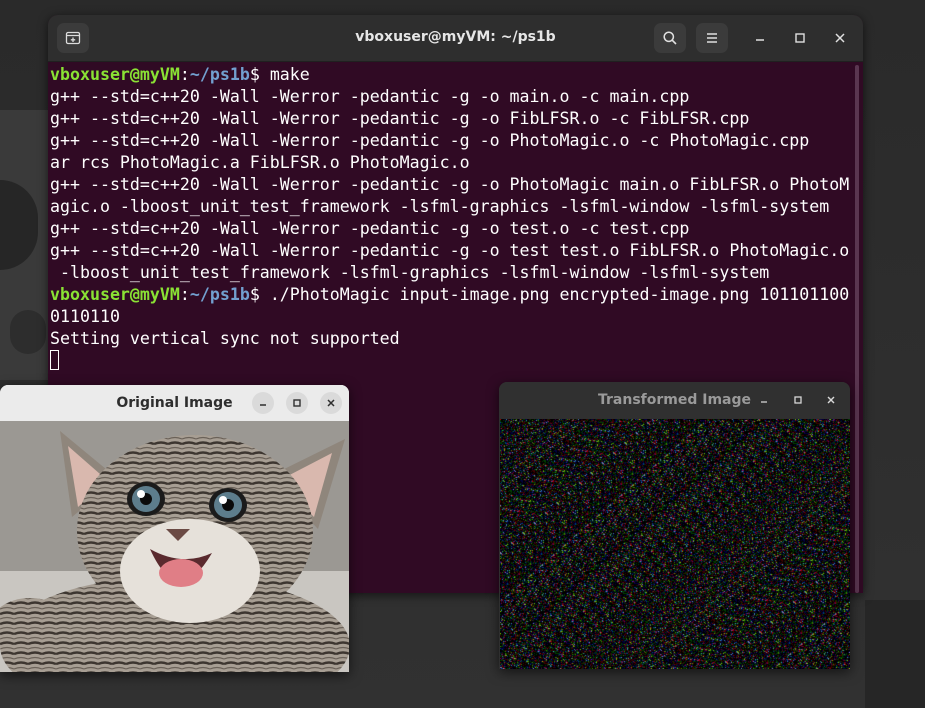  Describe the element at coordinates (675, 544) in the screenshot. I see `transformed-image-canvas` at that location.